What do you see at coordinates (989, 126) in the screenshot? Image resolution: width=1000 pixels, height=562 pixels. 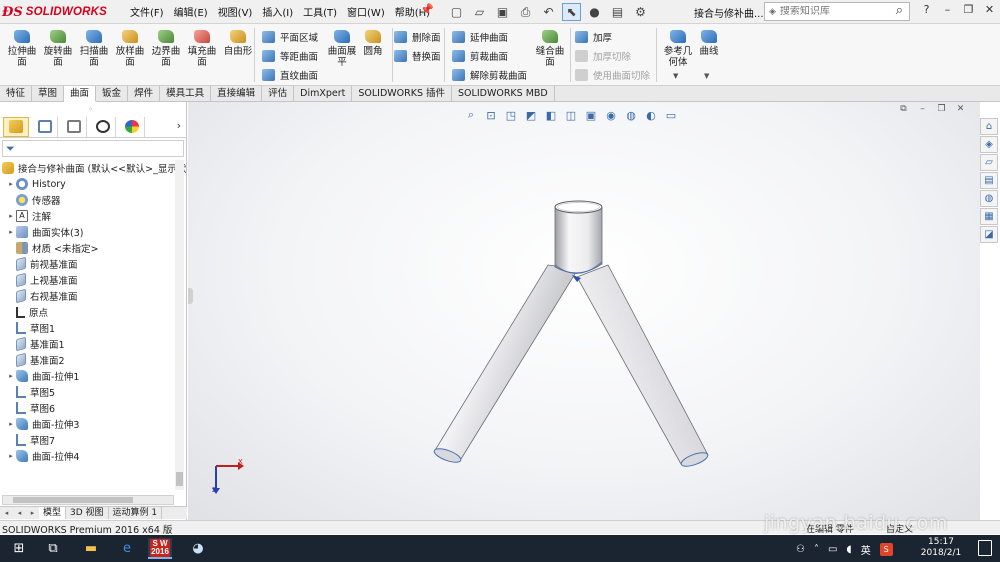 I see `solidworks-resources-icon: ⌂` at bounding box center [989, 126].